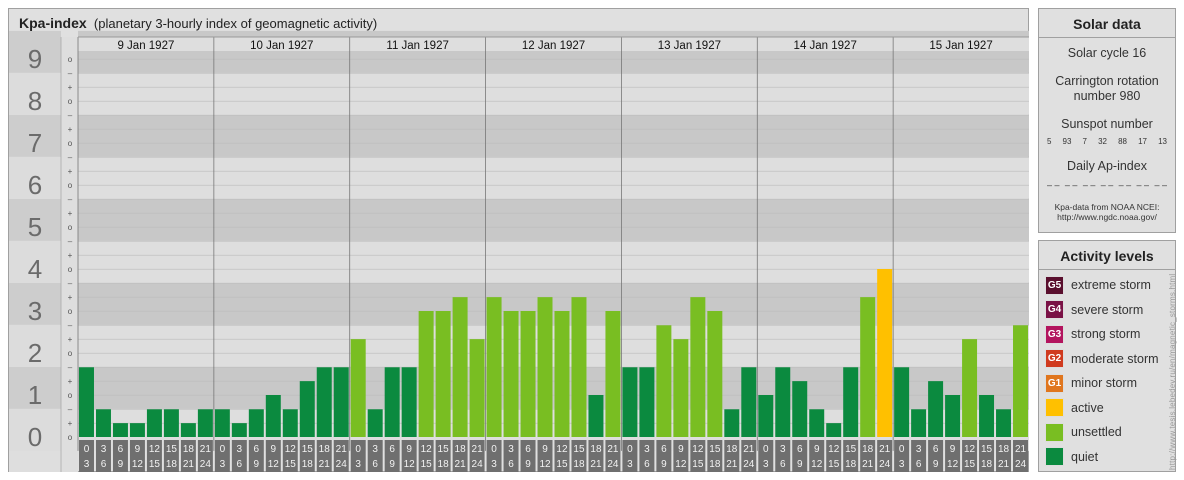 Image resolution: width=1184 pixels, height=480 pixels. Describe the element at coordinates (35, 185) in the screenshot. I see `y-axis-label: 6` at that location.